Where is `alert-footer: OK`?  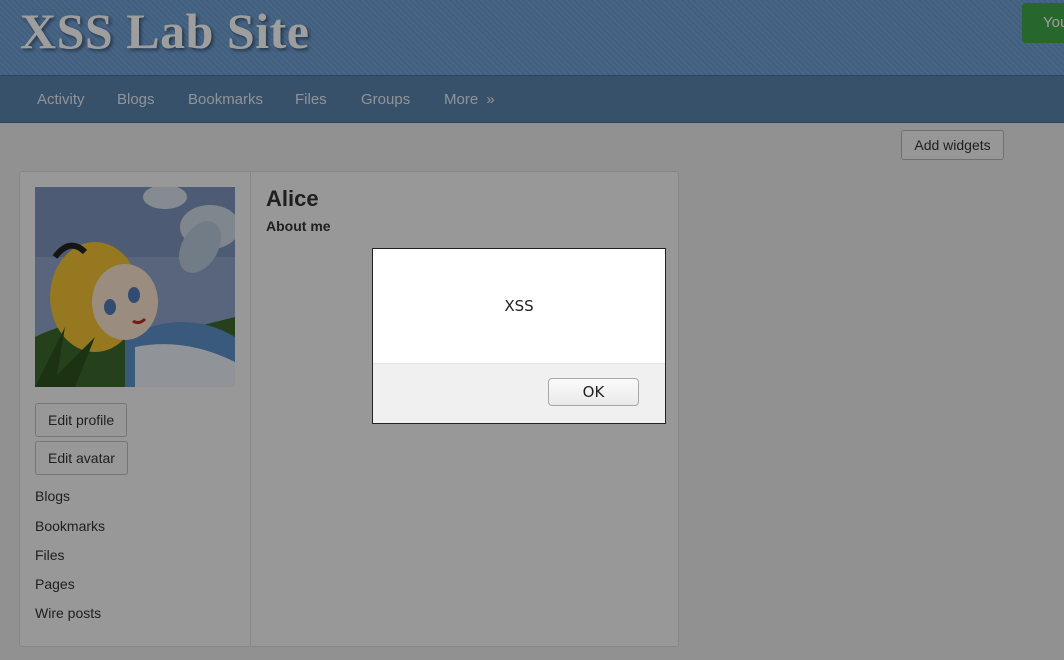
alert-footer: OK is located at coordinates (519, 393).